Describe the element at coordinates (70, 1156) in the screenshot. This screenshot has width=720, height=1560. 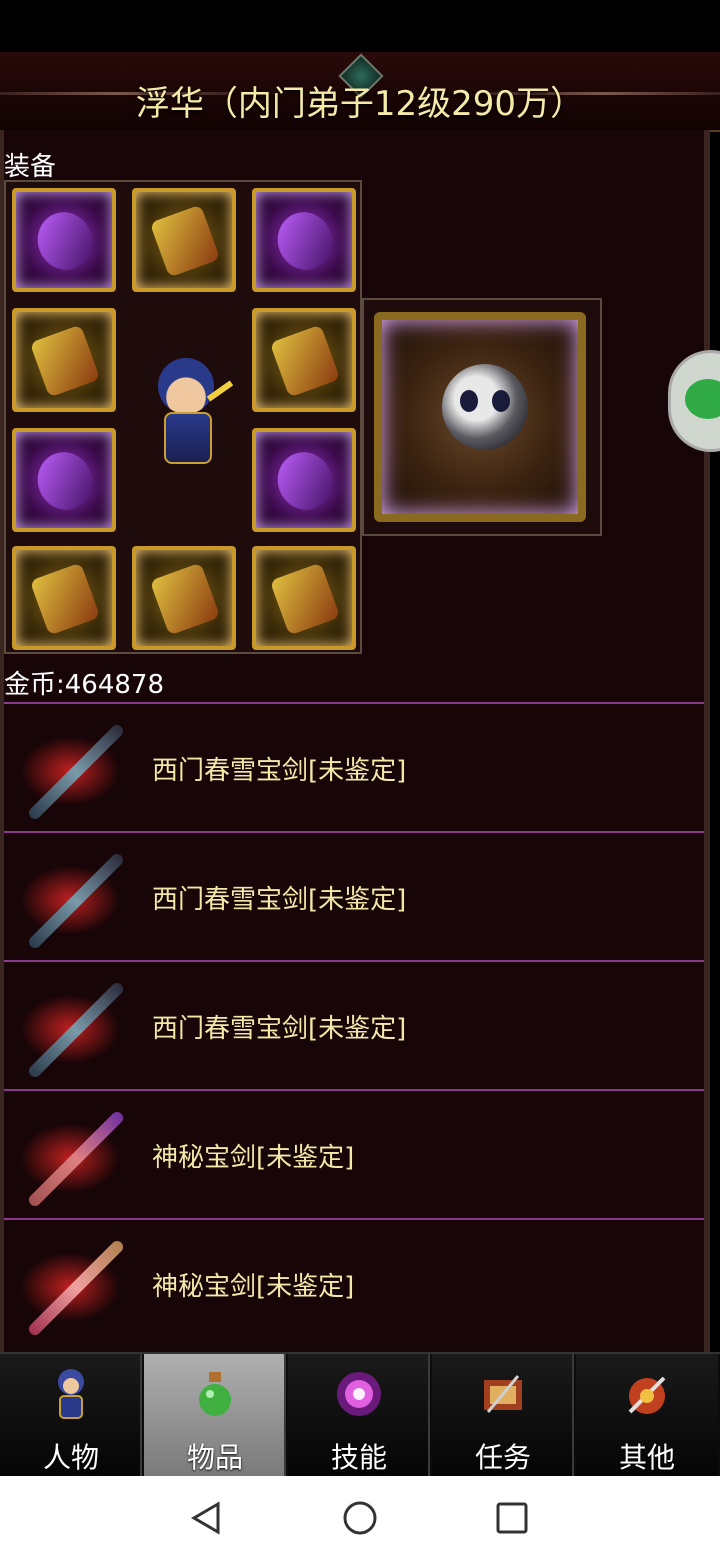
I see `violet-sword-icon` at that location.